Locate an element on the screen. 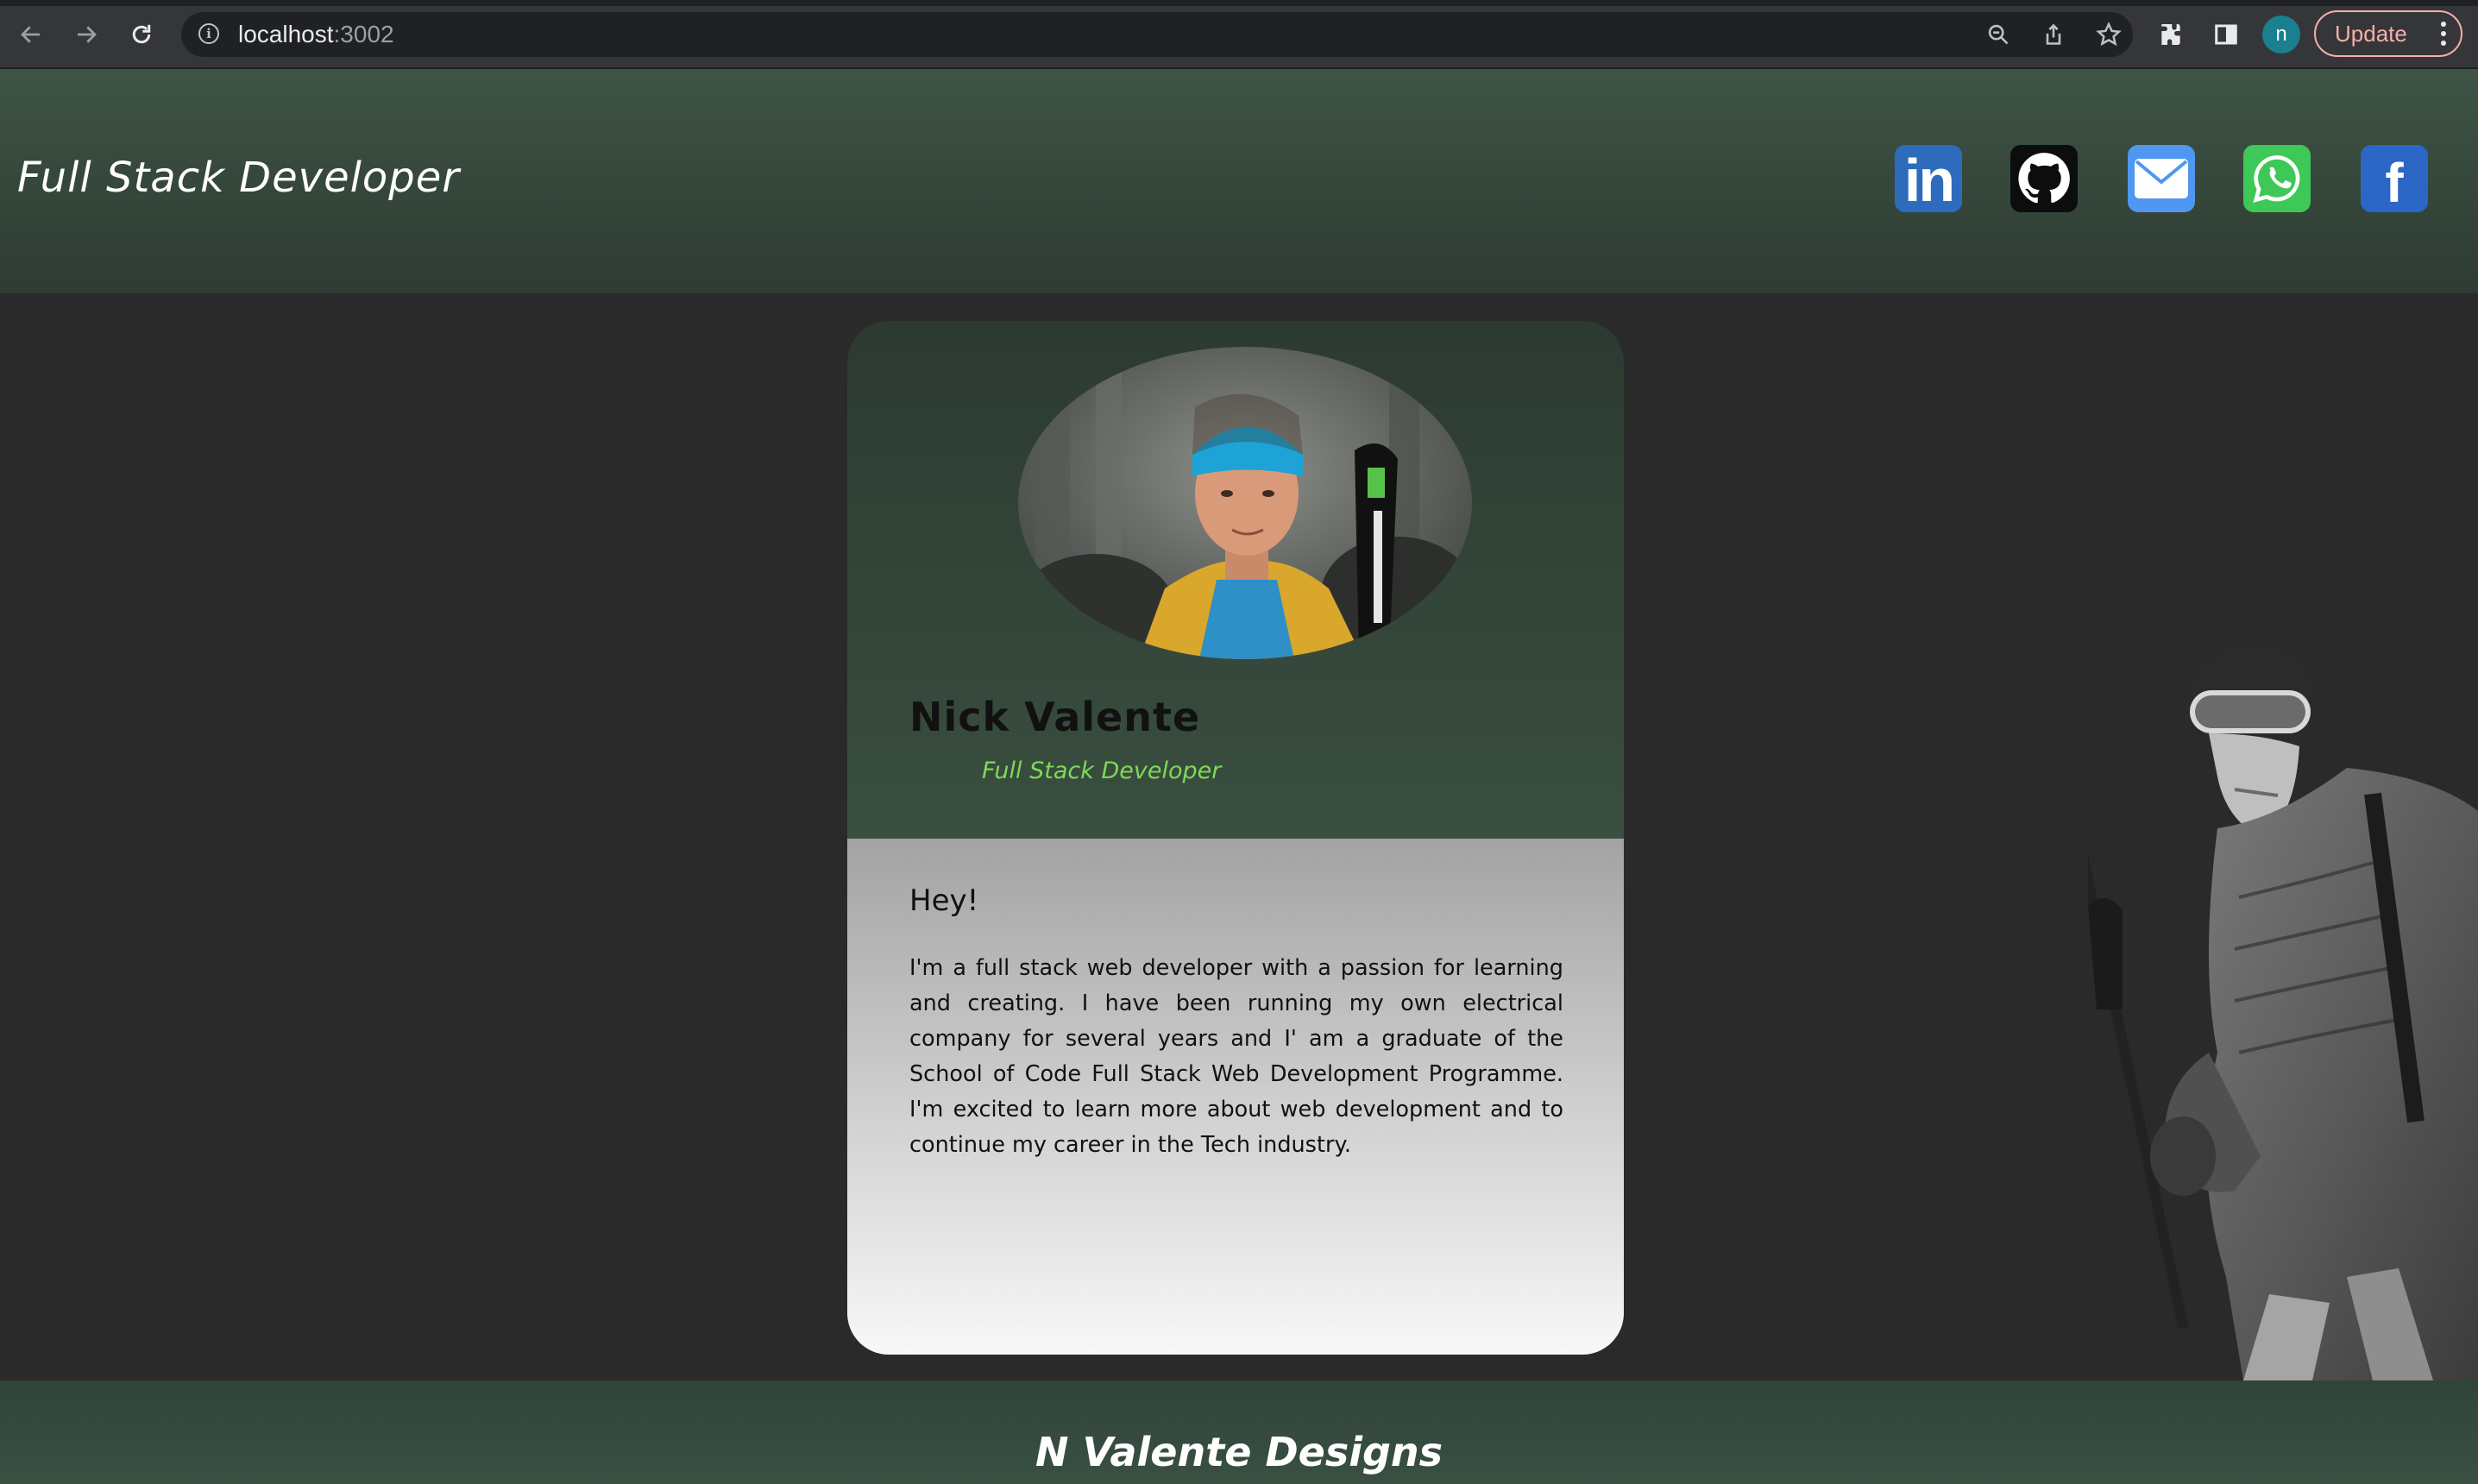 The image size is (2478, 1484). reload-button is located at coordinates (141, 34).